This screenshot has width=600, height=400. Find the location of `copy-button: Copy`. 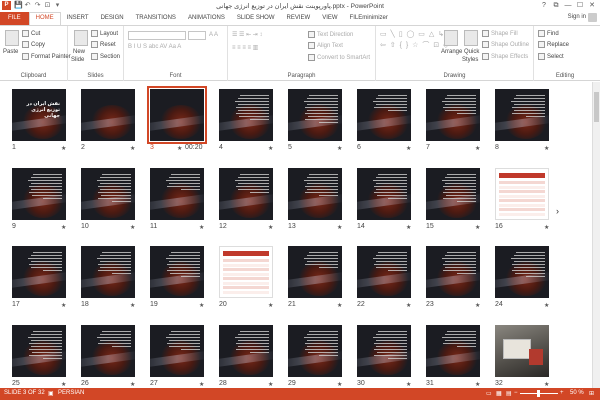

copy-button: Copy is located at coordinates (33, 44).